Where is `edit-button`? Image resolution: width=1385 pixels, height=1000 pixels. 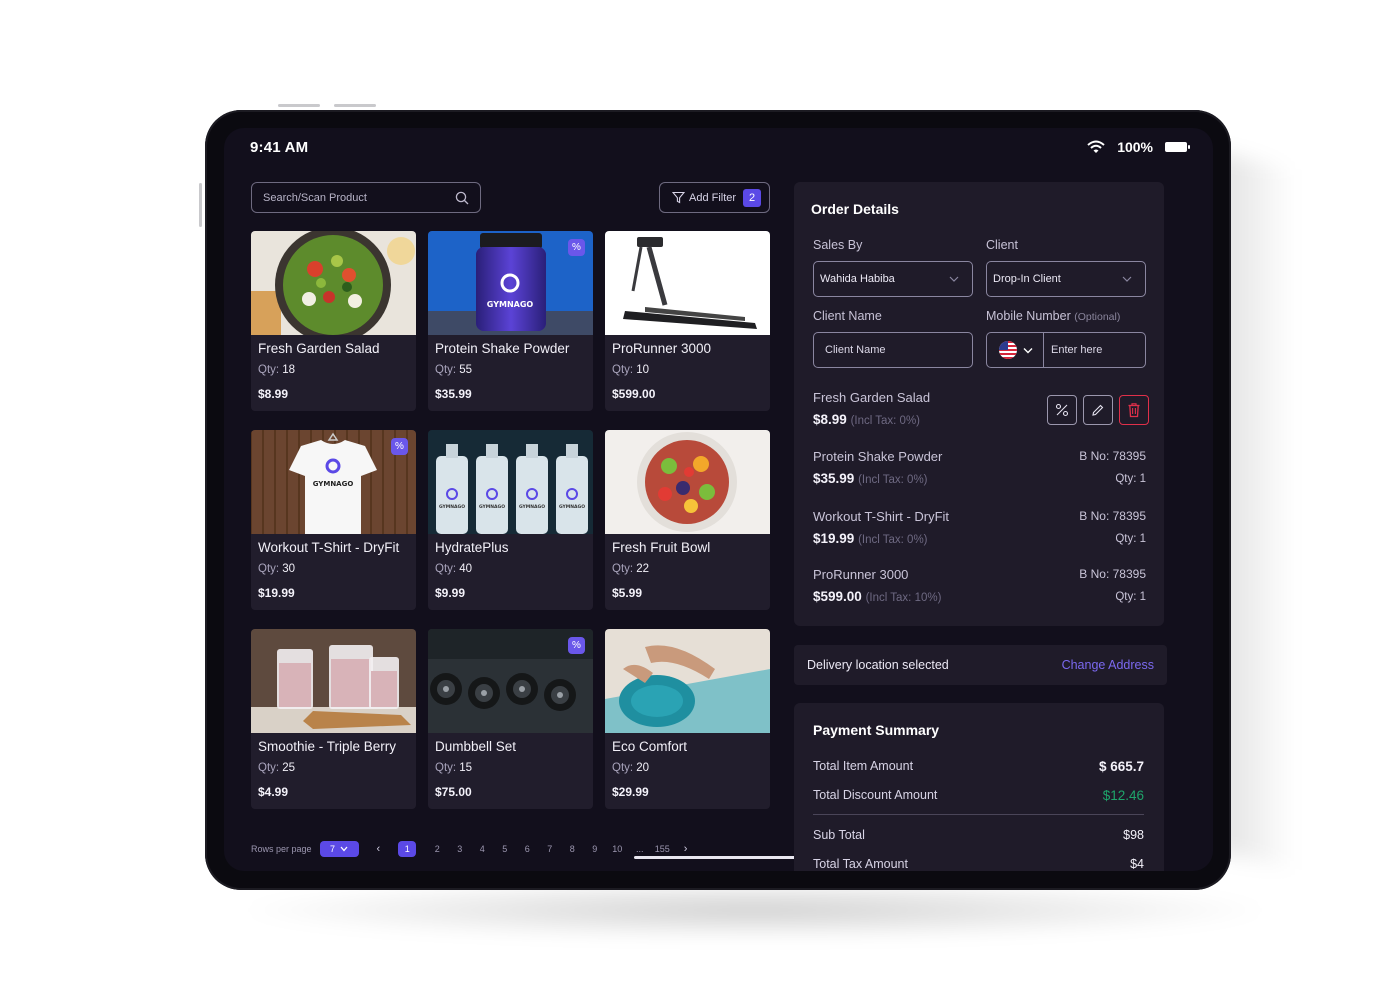 edit-button is located at coordinates (1098, 410).